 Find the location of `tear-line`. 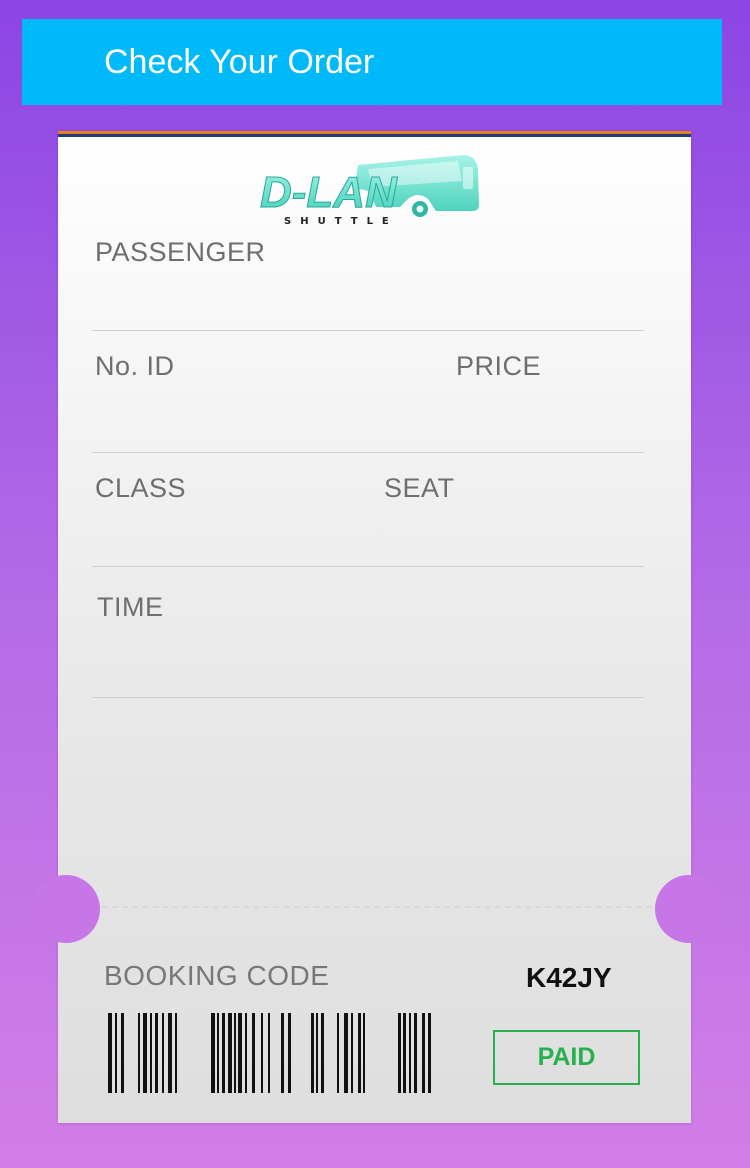

tear-line is located at coordinates (372, 907).